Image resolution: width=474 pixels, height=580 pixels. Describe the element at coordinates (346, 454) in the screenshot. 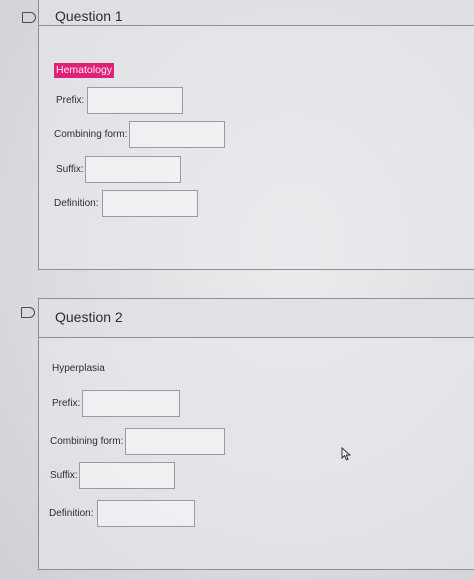

I see `mouse-pointer-icon` at that location.